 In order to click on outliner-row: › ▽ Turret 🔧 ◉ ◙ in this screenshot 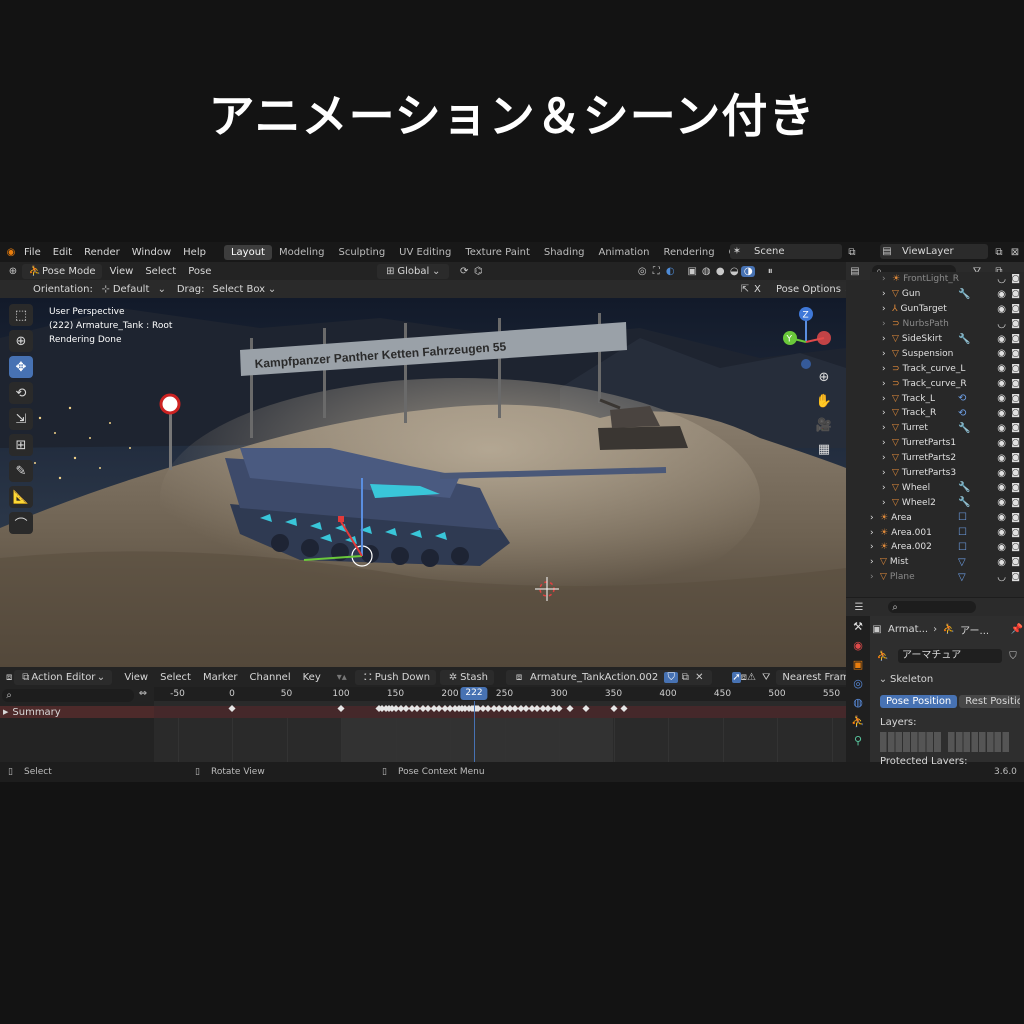, I will do `click(947, 428)`.